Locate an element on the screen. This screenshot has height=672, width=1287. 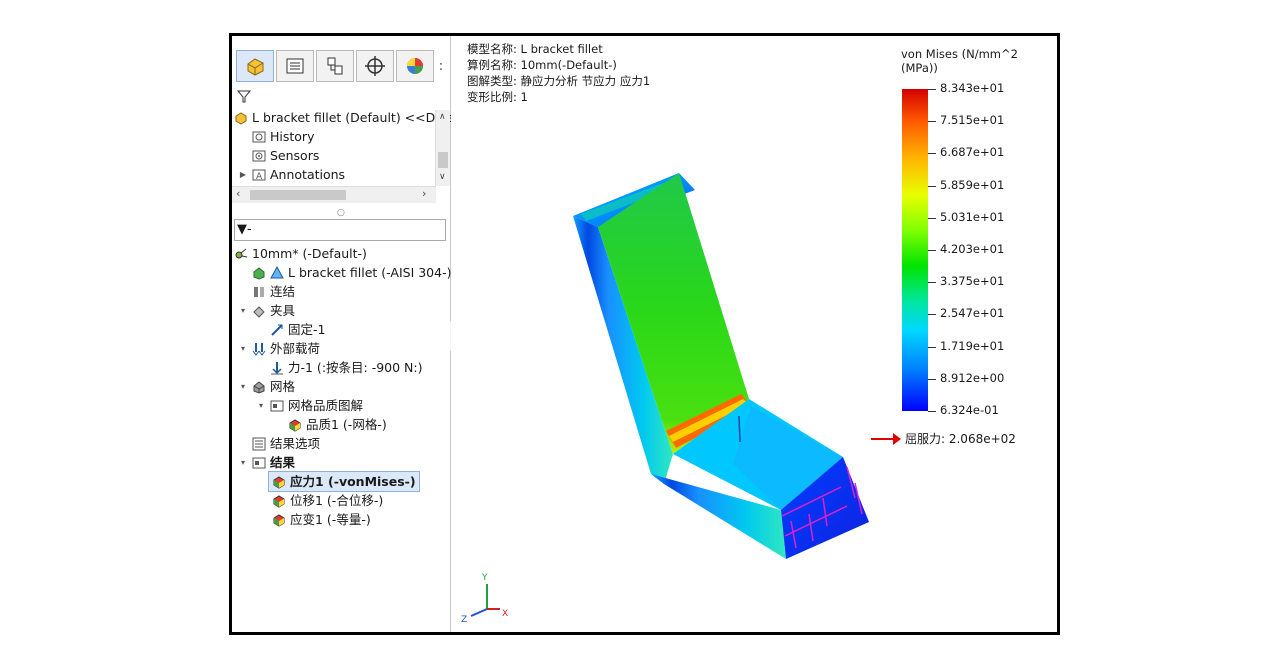
legend-tick-label: 6.687e+01 is located at coordinates (972, 152).